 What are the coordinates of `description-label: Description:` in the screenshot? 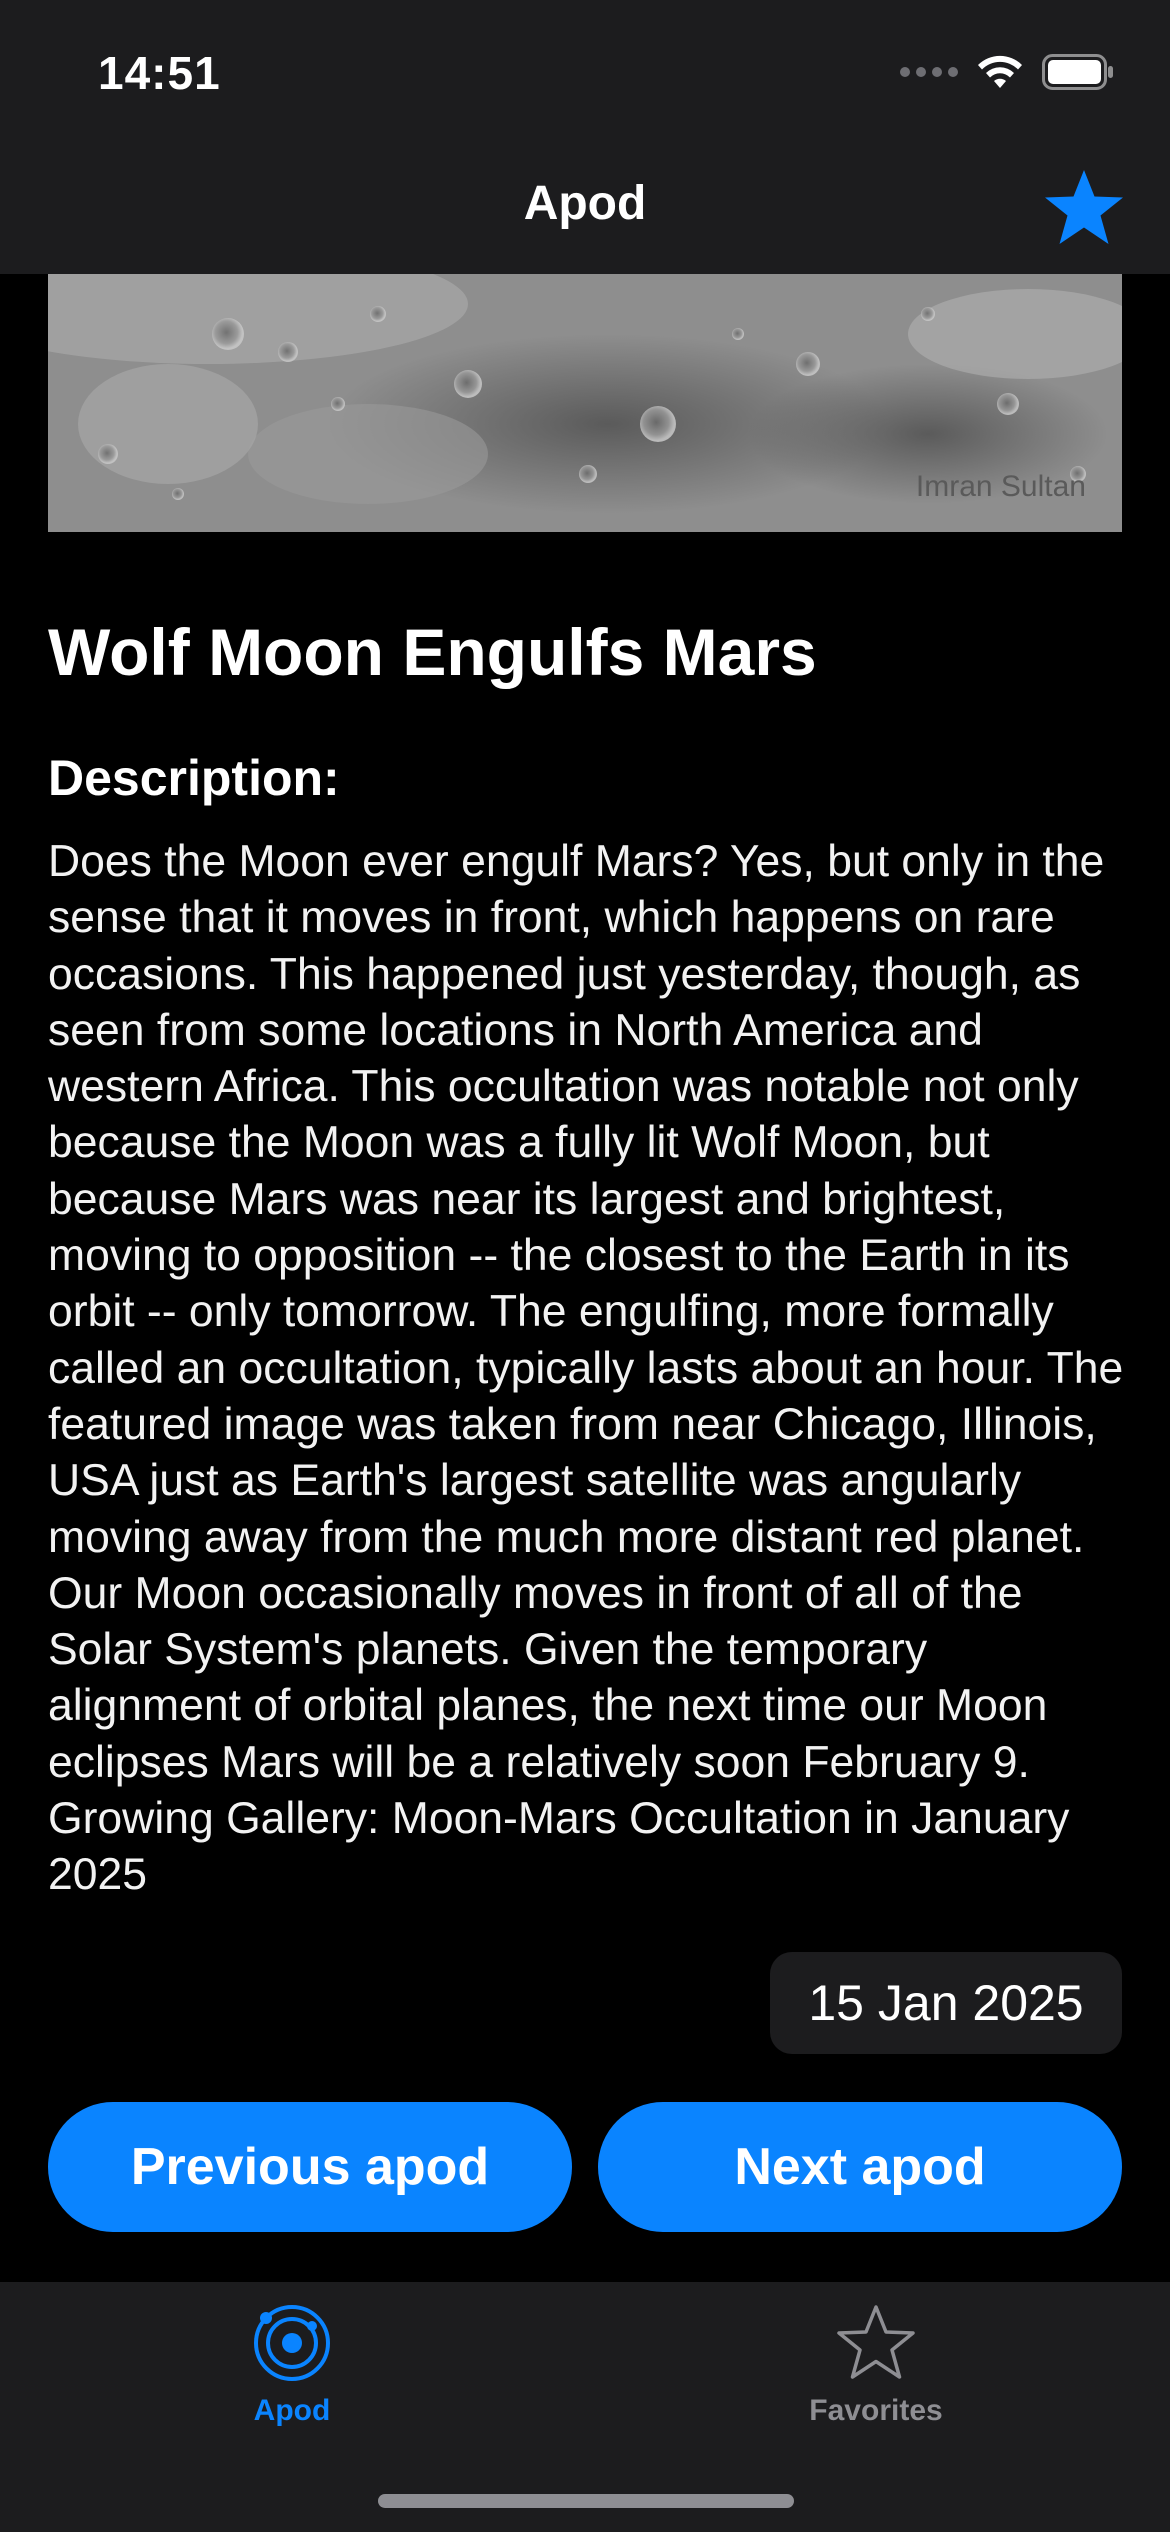 It's located at (194, 778).